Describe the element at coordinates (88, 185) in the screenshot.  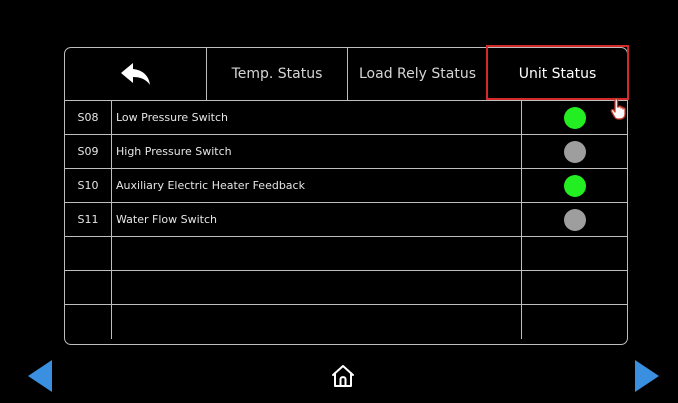
I see `row-code: S10` at that location.